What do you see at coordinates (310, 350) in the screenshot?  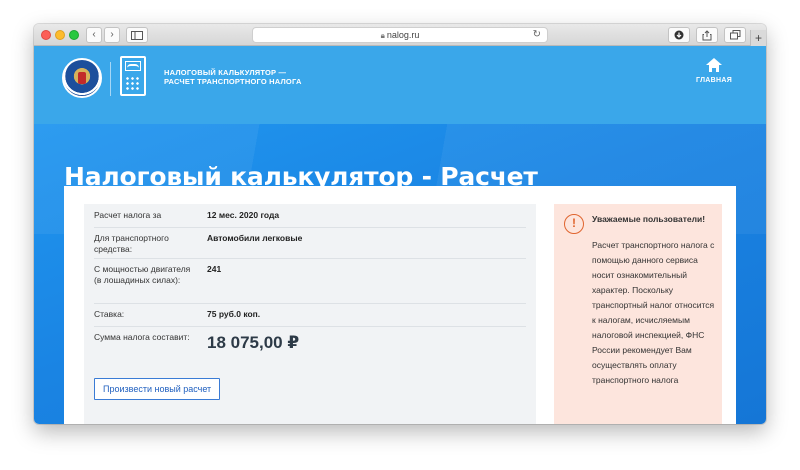 I see `result-row-tax-amount: Сумма налога составит: 18 075,00 ₽` at bounding box center [310, 350].